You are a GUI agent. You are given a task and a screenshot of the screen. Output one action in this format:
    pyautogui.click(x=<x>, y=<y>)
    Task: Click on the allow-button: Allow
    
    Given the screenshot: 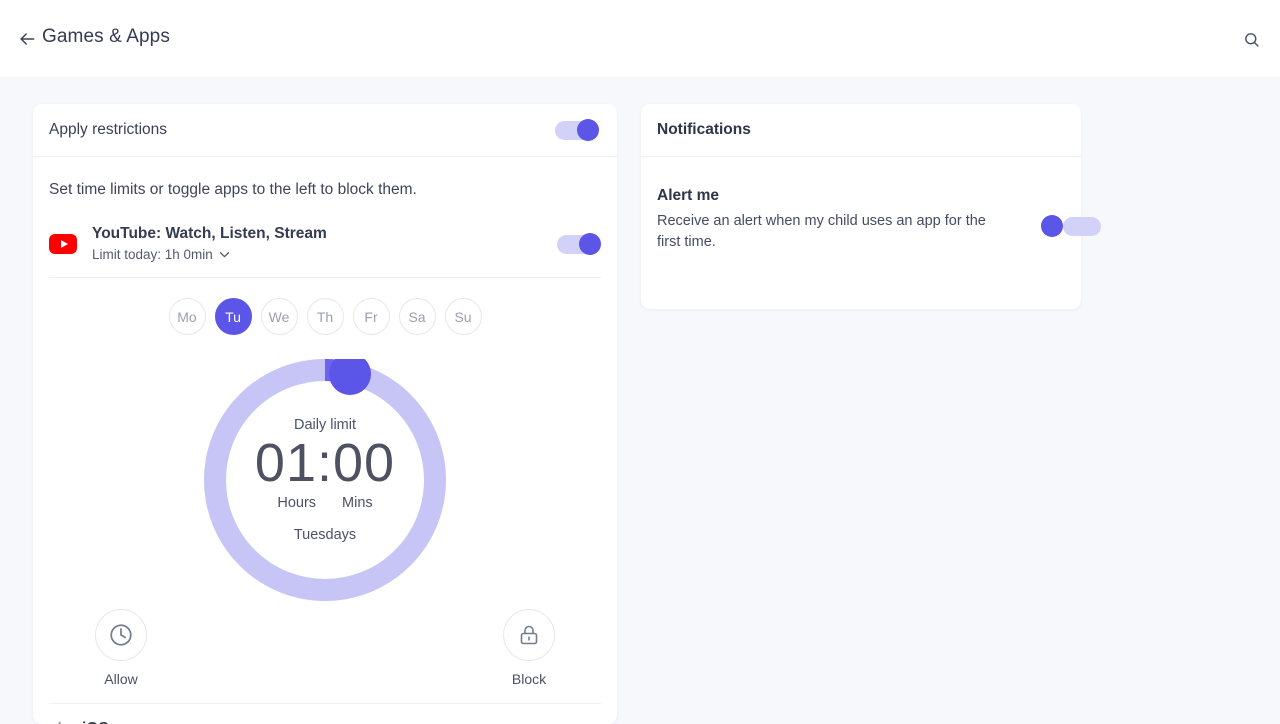 What is the action you would take?
    pyautogui.click(x=121, y=648)
    